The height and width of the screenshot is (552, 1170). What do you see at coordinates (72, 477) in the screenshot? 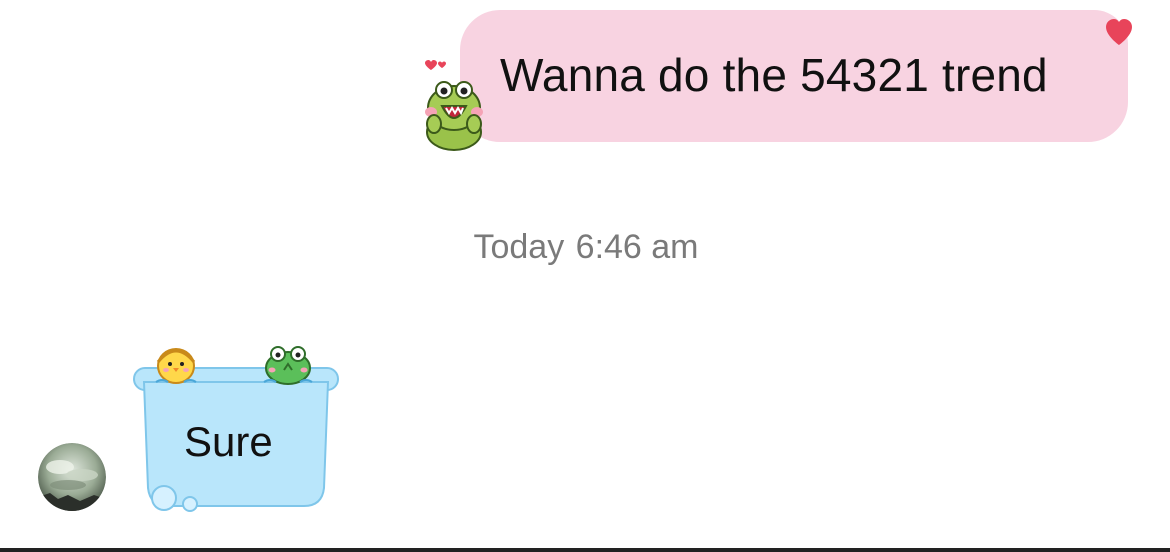
I see `avatar-icon` at bounding box center [72, 477].